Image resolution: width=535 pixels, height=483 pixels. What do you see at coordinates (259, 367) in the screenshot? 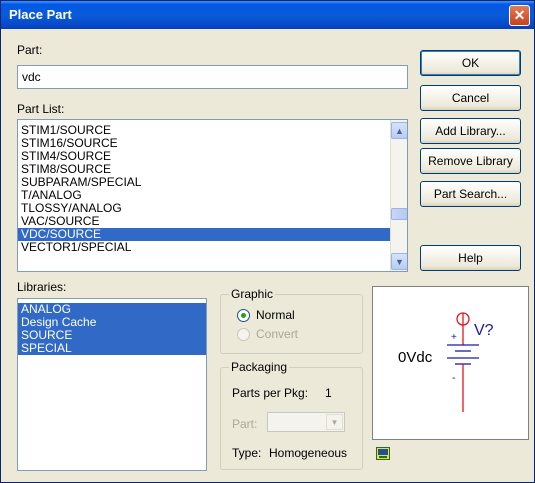
I see `packaging-group-title: Packaging` at bounding box center [259, 367].